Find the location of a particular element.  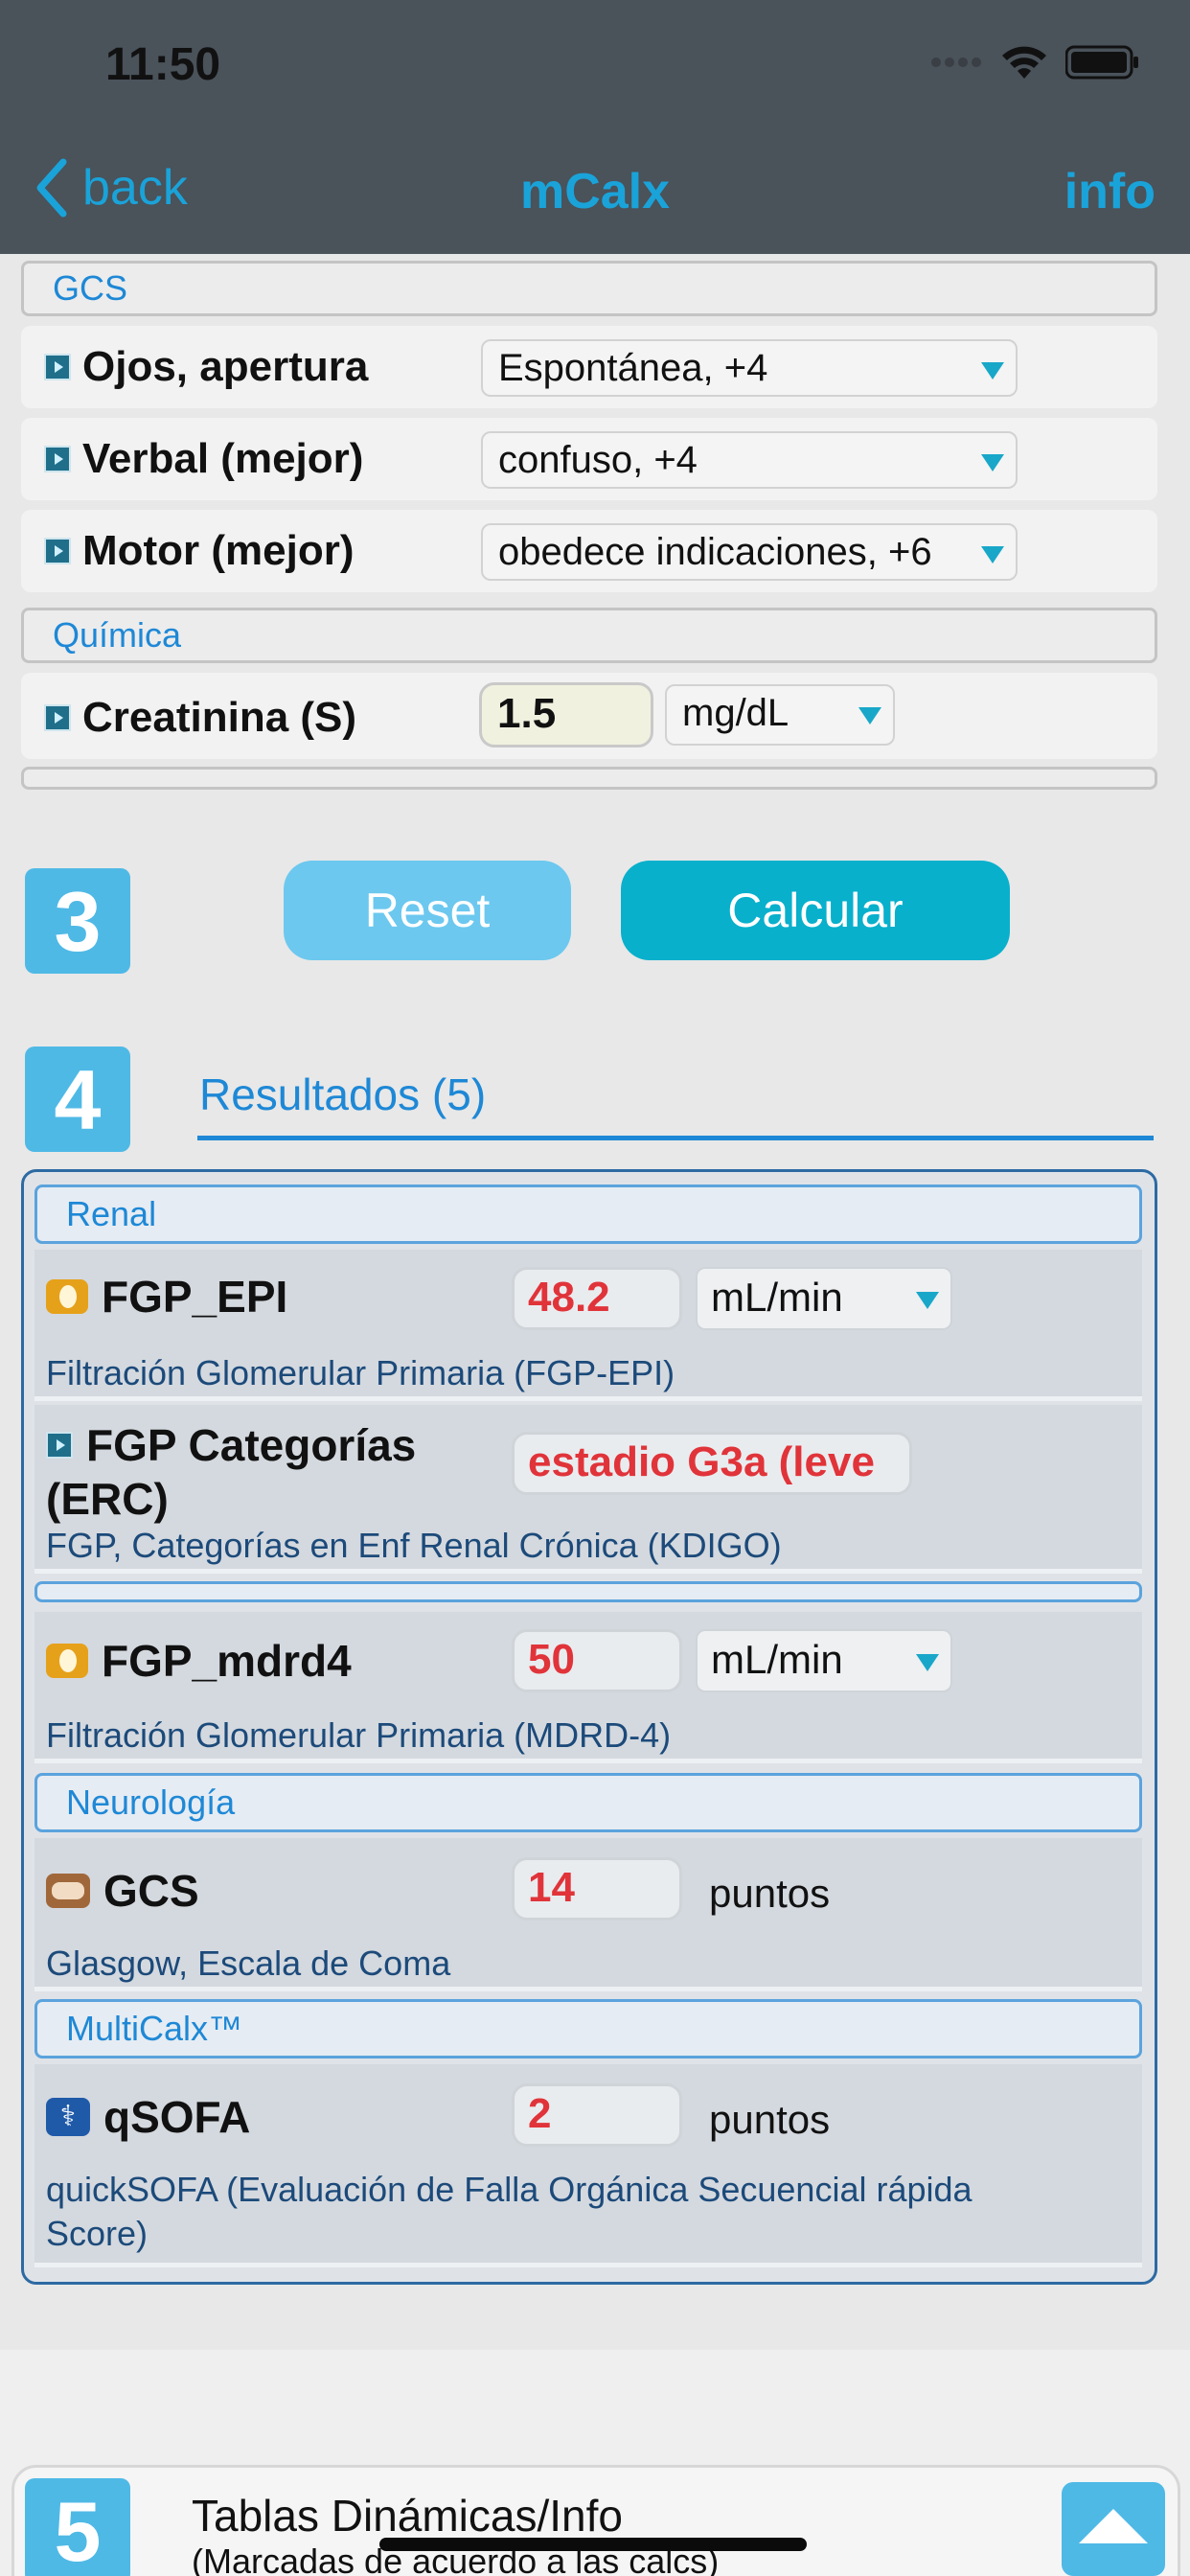

fgp-mdrd4-unit-select: mL/min is located at coordinates (824, 1660).